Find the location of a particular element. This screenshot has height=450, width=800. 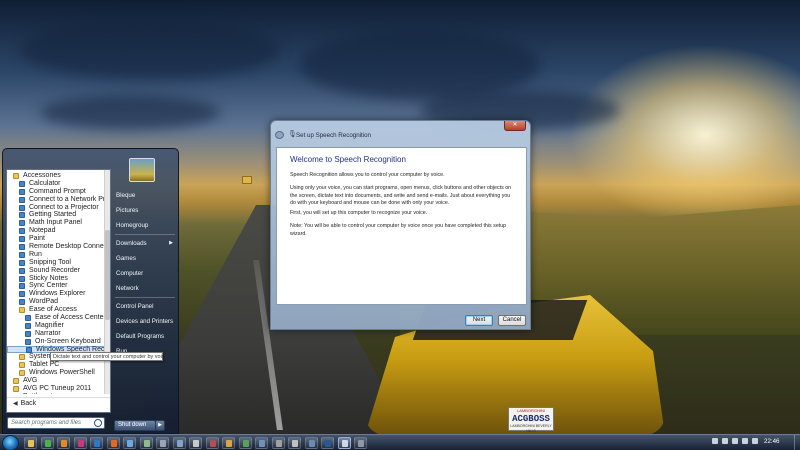

clock: 22:46 is located at coordinates (771, 441).